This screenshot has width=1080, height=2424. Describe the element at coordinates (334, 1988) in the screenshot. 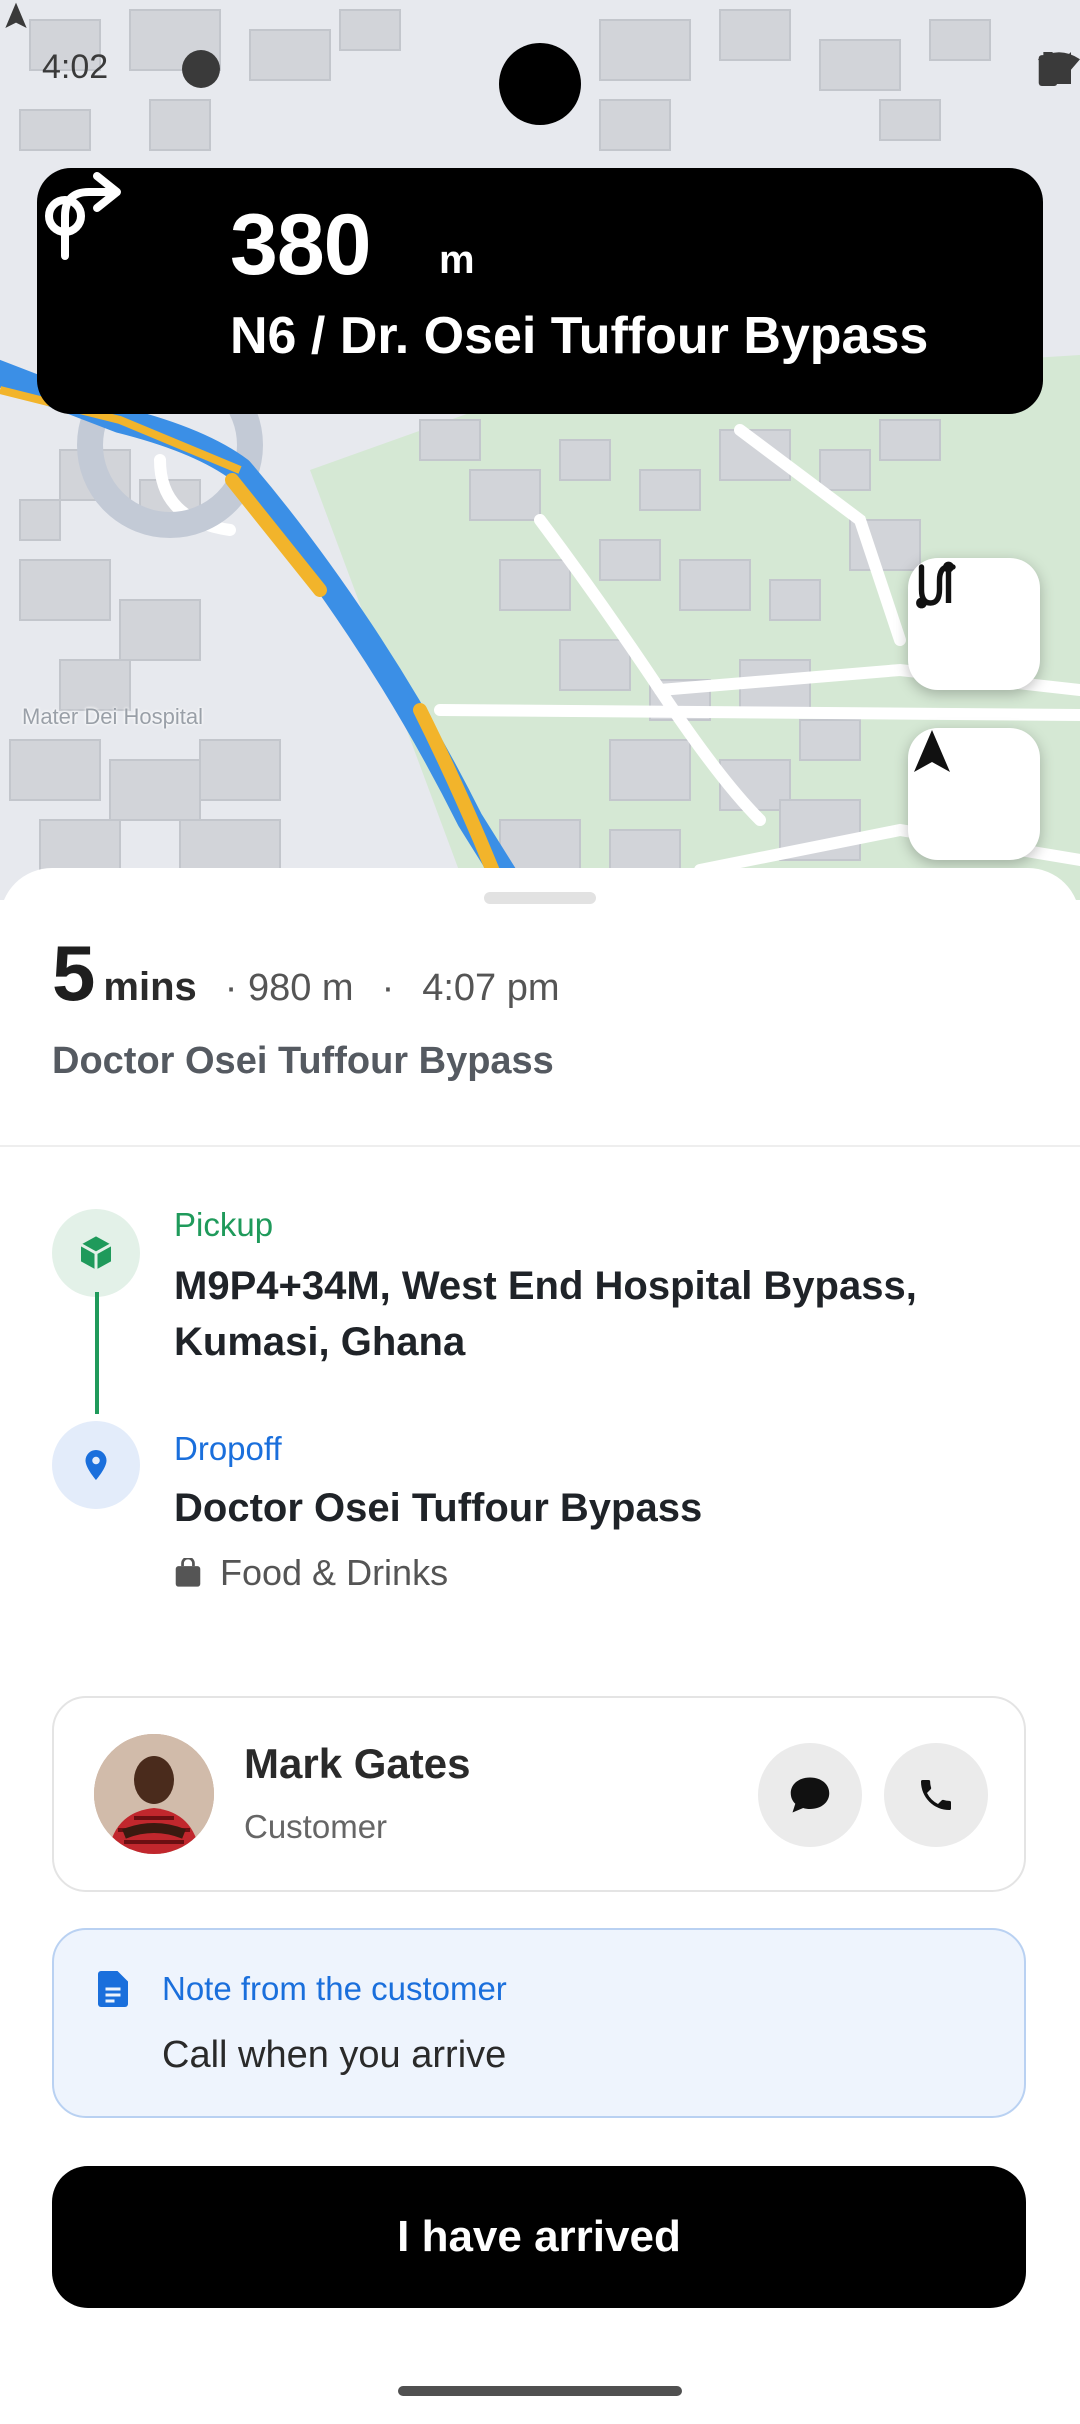

I see `note-title: Note from the customer` at that location.